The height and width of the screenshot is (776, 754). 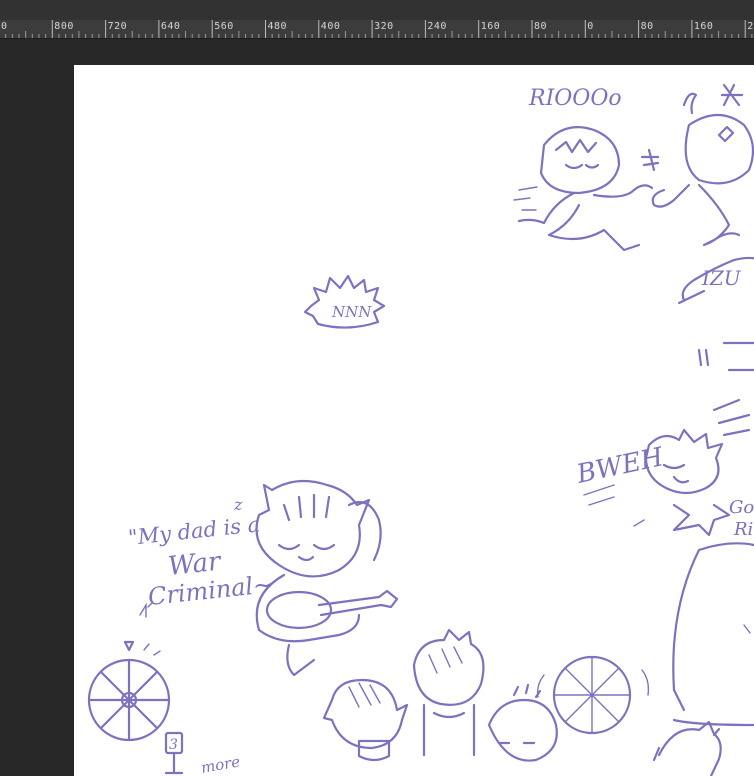 I want to click on sketch-bottom-group, so click(x=522, y=702).